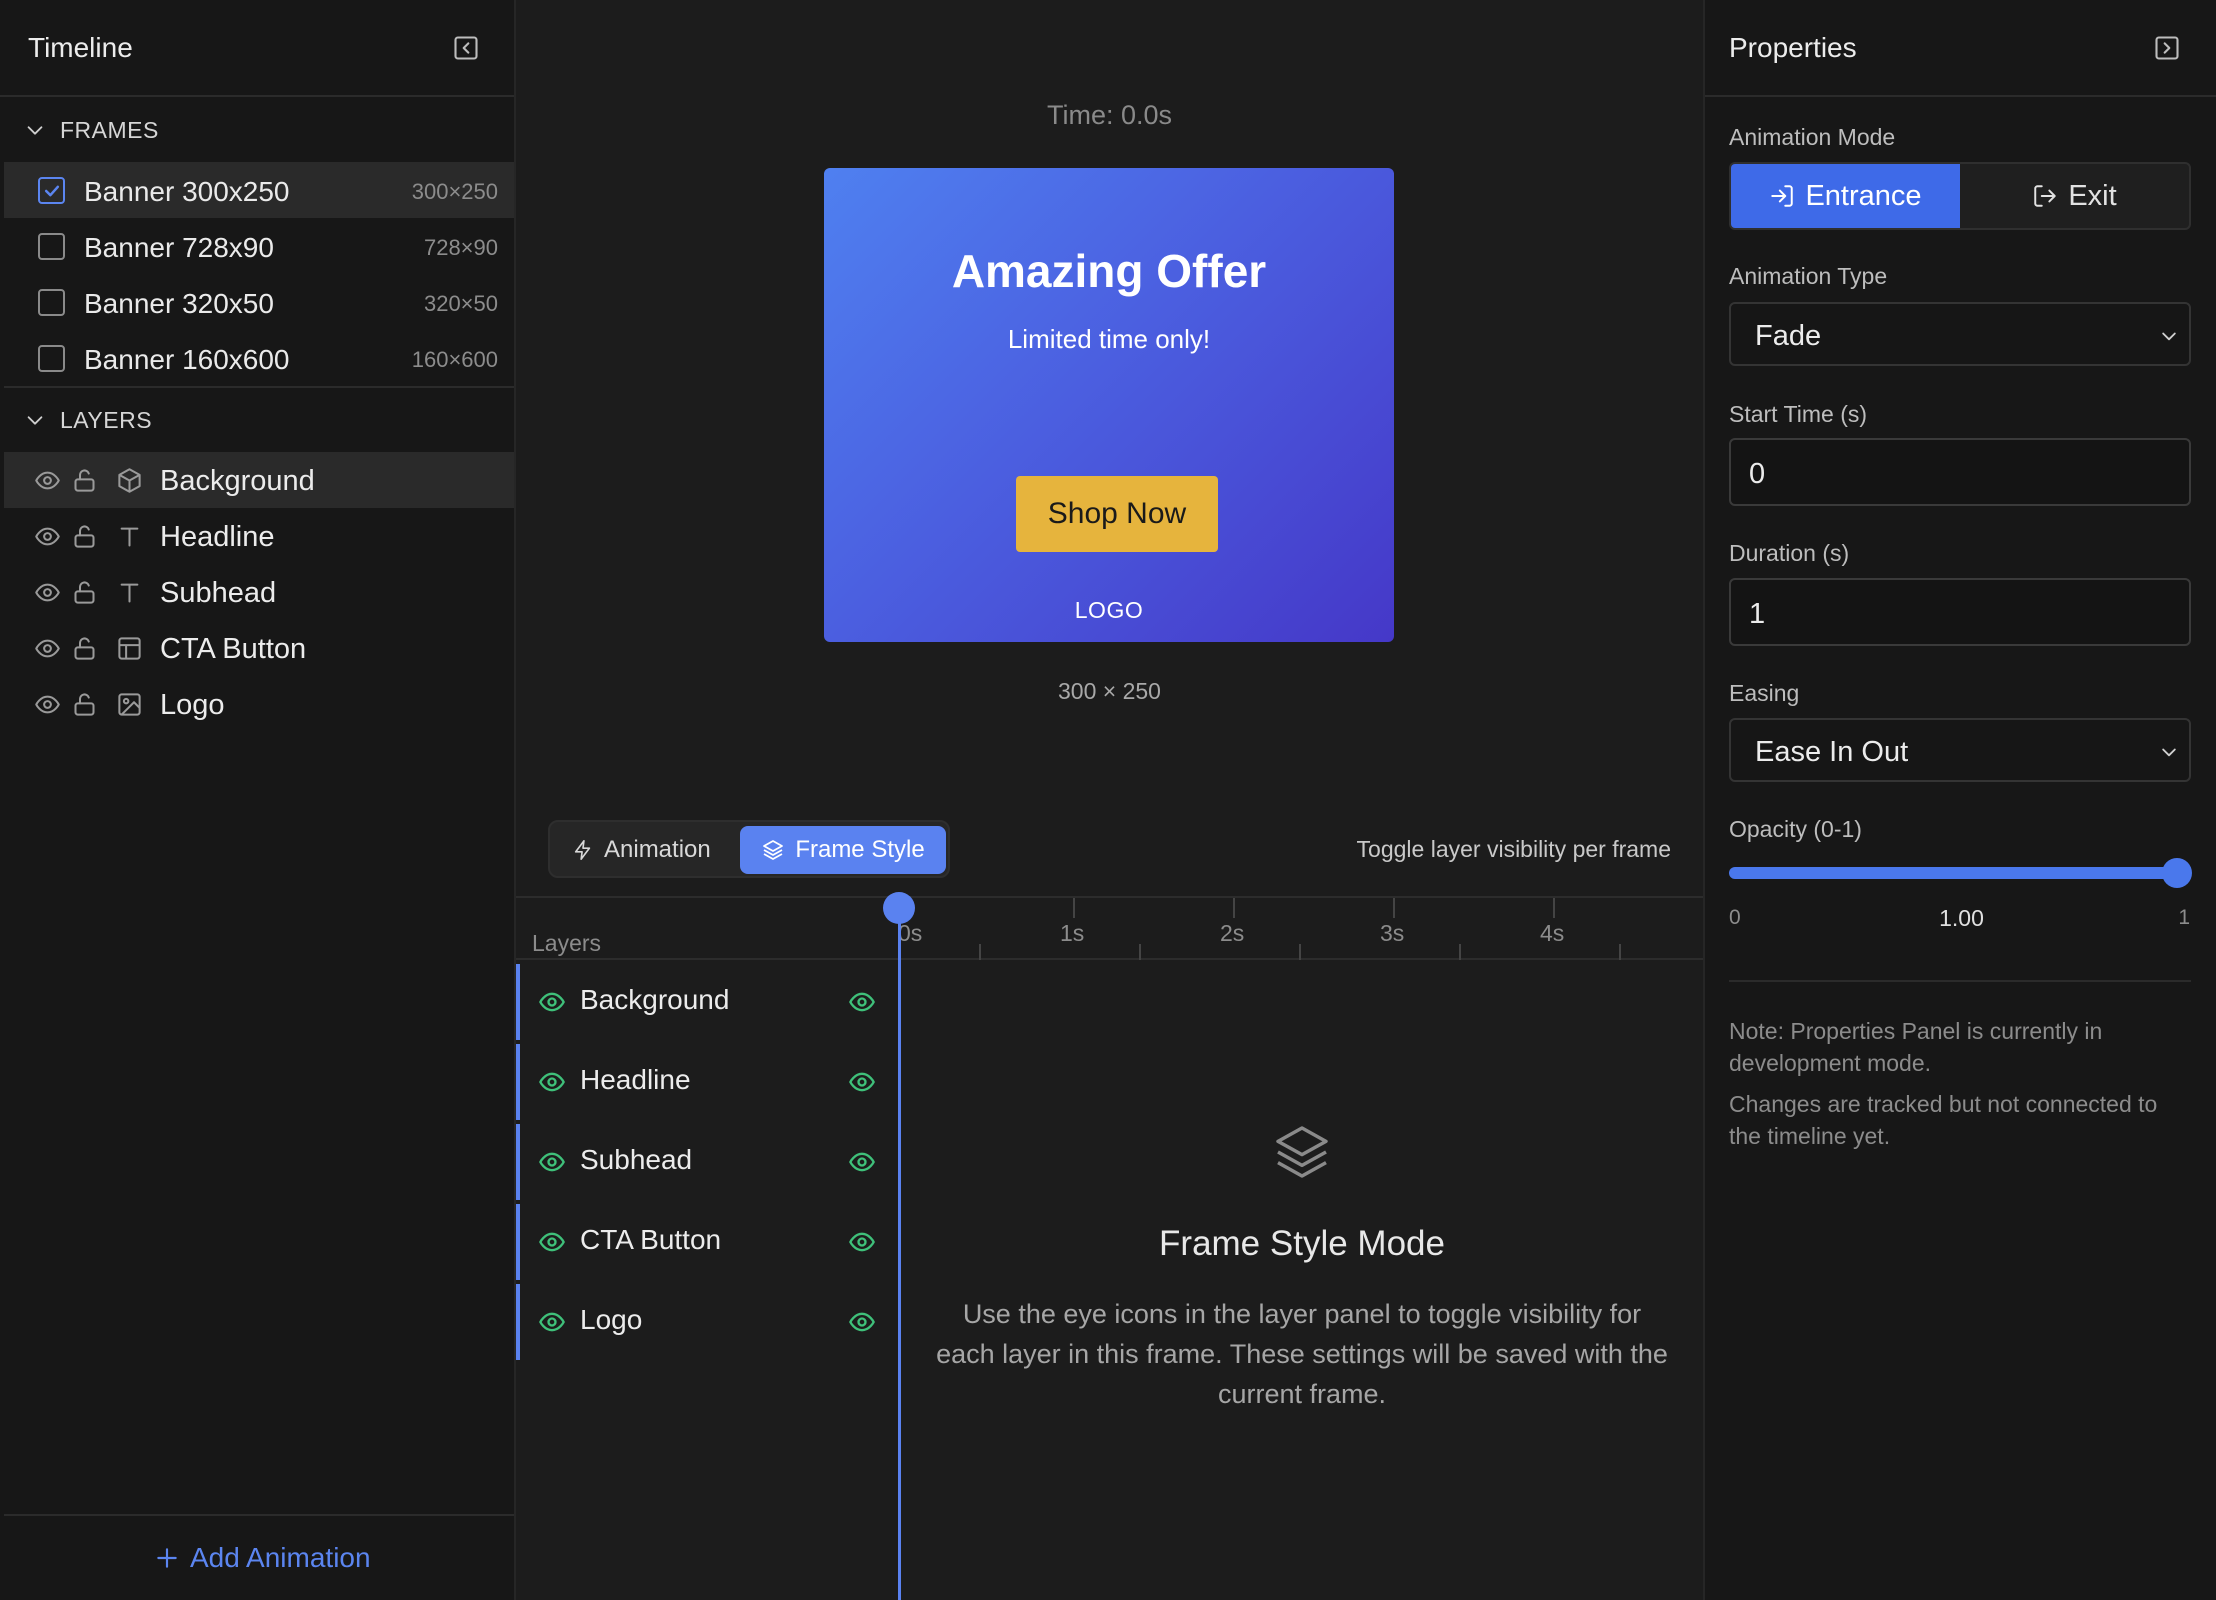 This screenshot has height=1600, width=2216. What do you see at coordinates (708, 1322) in the screenshot?
I see `timeline-layer-row: Logo` at bounding box center [708, 1322].